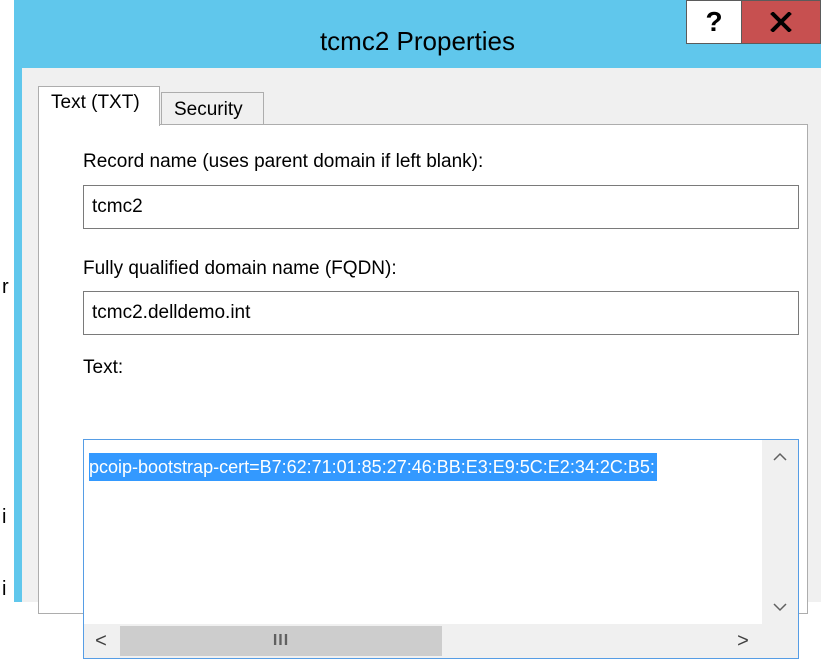 The image size is (821, 659). I want to click on scroll-up-button, so click(780, 457).